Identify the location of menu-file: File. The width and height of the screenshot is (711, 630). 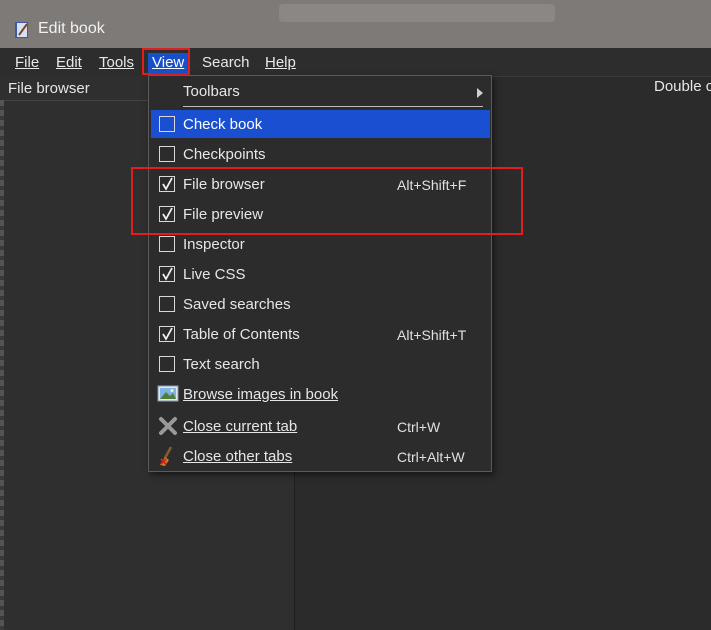
(27, 63).